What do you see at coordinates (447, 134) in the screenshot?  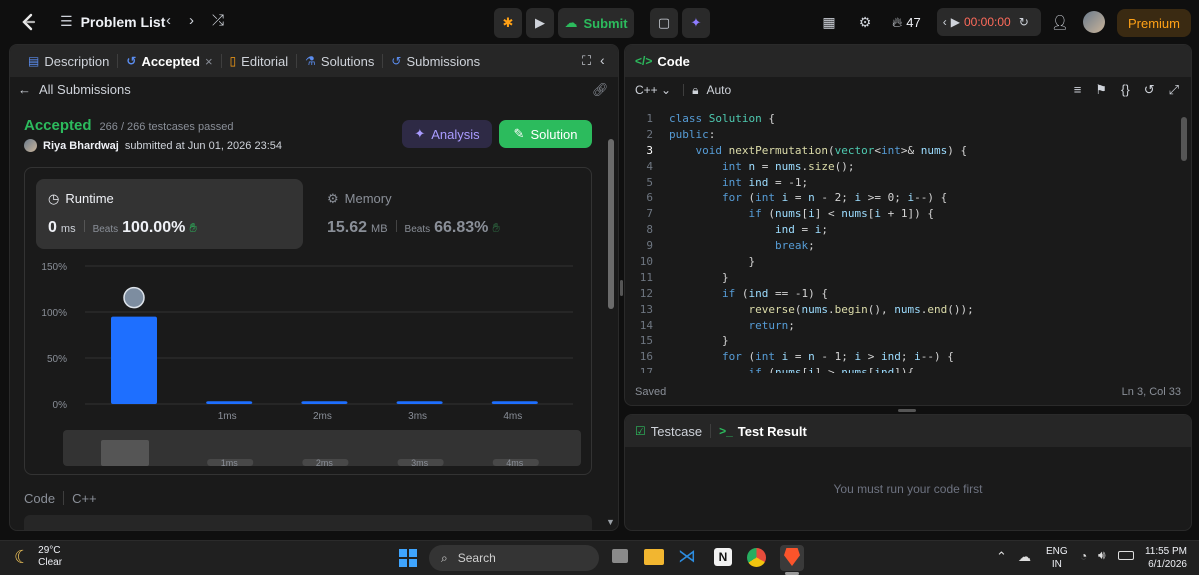 I see `analysis-button: ✦ Analysis` at bounding box center [447, 134].